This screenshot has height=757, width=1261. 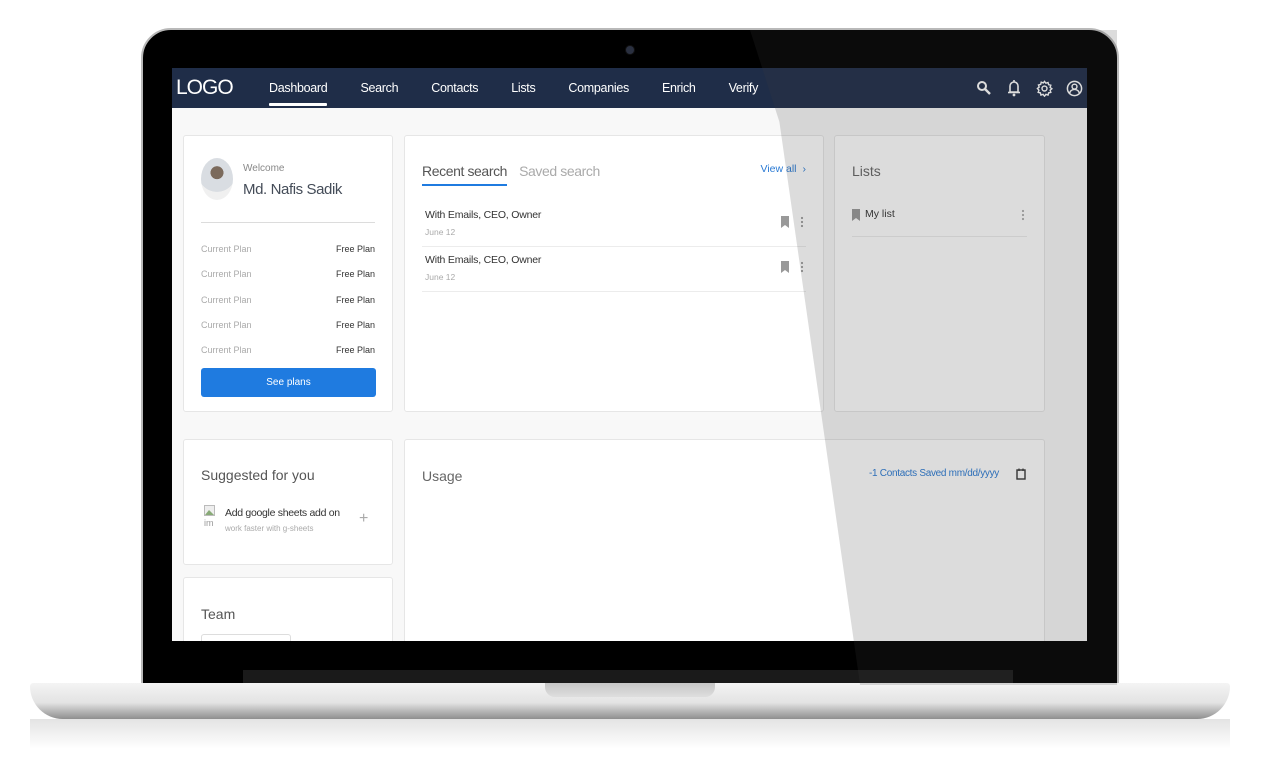 I want to click on list-name: My list, so click(x=880, y=214).